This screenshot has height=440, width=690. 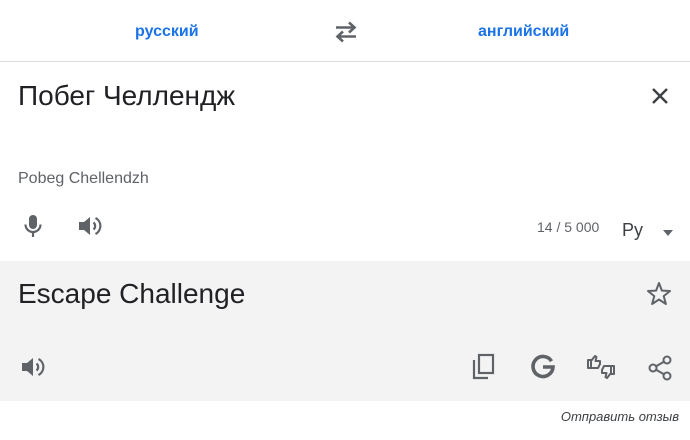 I want to click on share-button, so click(x=660, y=368).